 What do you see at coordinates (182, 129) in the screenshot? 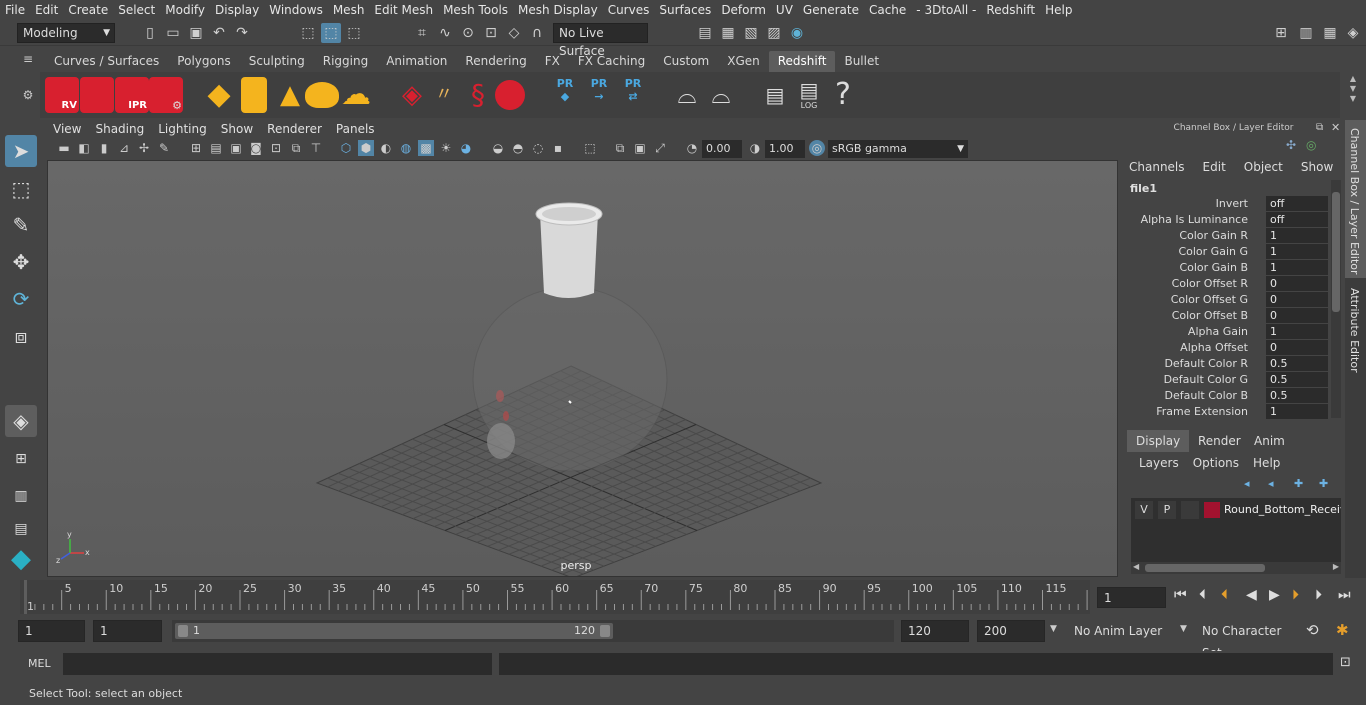
I see `viewport-menu-lighting: Lighting` at bounding box center [182, 129].